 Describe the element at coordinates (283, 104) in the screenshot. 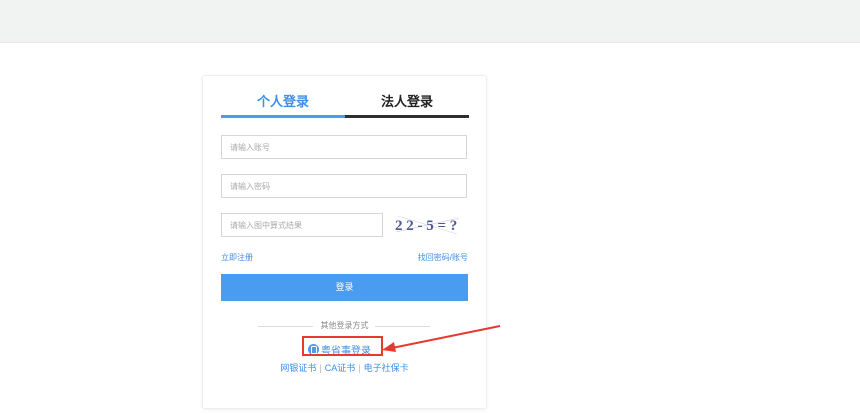

I see `tab-personal-login: 个人登录` at that location.